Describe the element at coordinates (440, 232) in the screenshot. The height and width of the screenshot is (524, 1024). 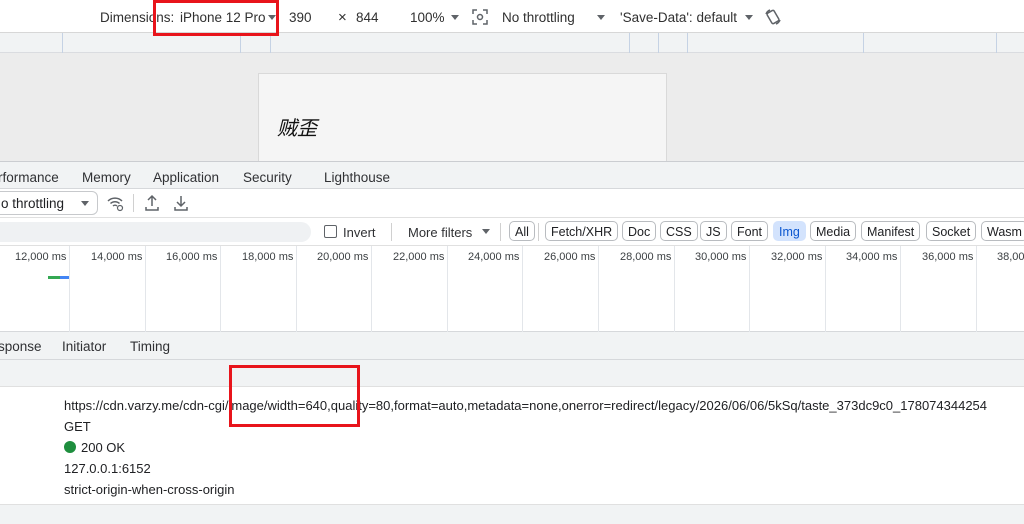
I see `more-filters-button: More filters` at that location.